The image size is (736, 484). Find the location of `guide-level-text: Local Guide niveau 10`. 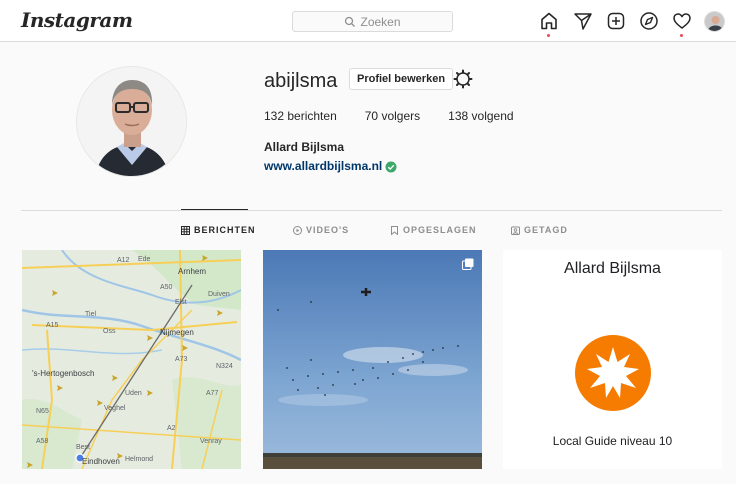

guide-level-text: Local Guide niveau 10 is located at coordinates (612, 441).